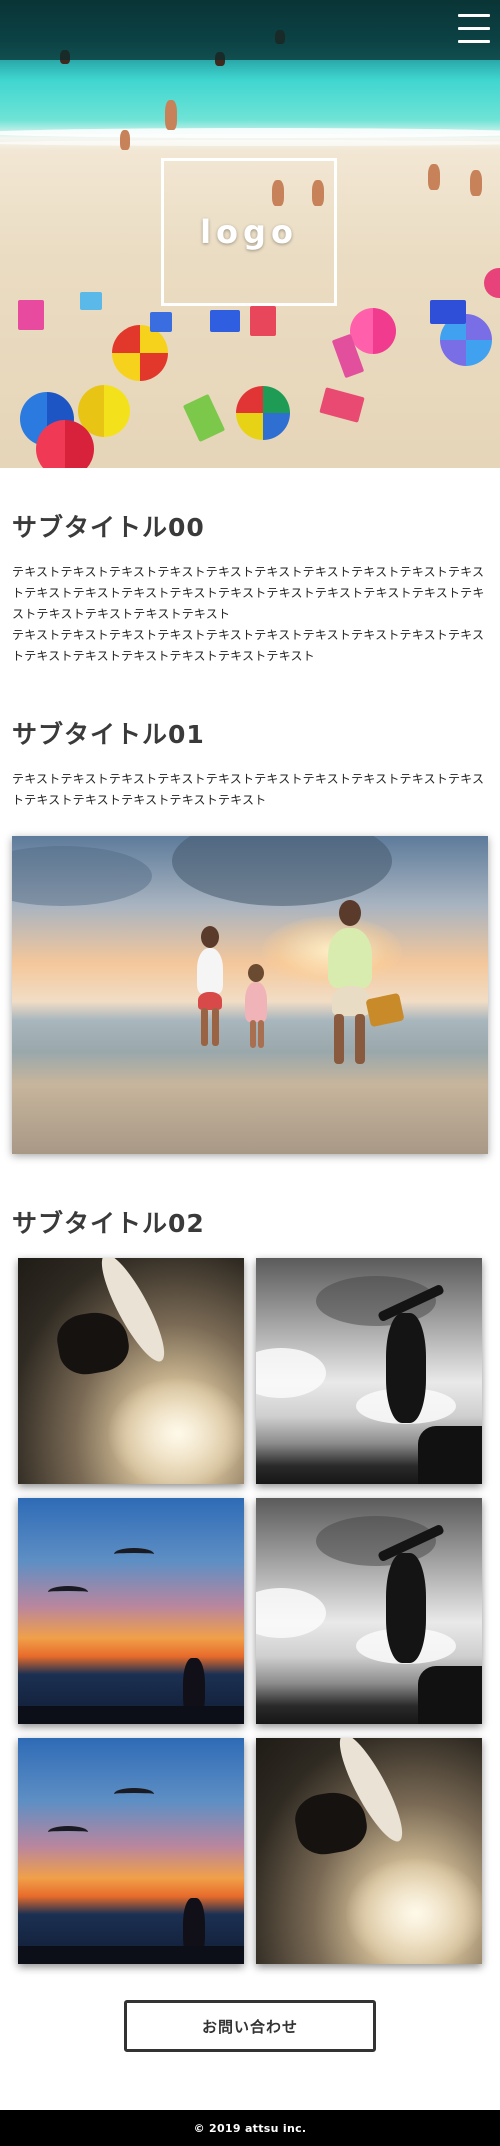 The width and height of the screenshot is (500, 2146). Describe the element at coordinates (250, 2026) in the screenshot. I see `contact-button: お問い合わせ` at that location.